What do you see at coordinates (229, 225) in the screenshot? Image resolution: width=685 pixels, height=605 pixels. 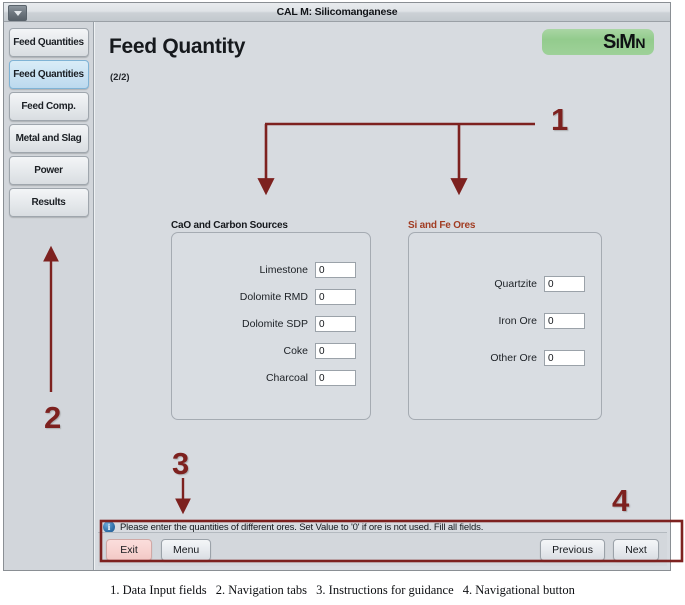 I see `group-label-cao-carbon: CaO and Carbon Sources` at bounding box center [229, 225].